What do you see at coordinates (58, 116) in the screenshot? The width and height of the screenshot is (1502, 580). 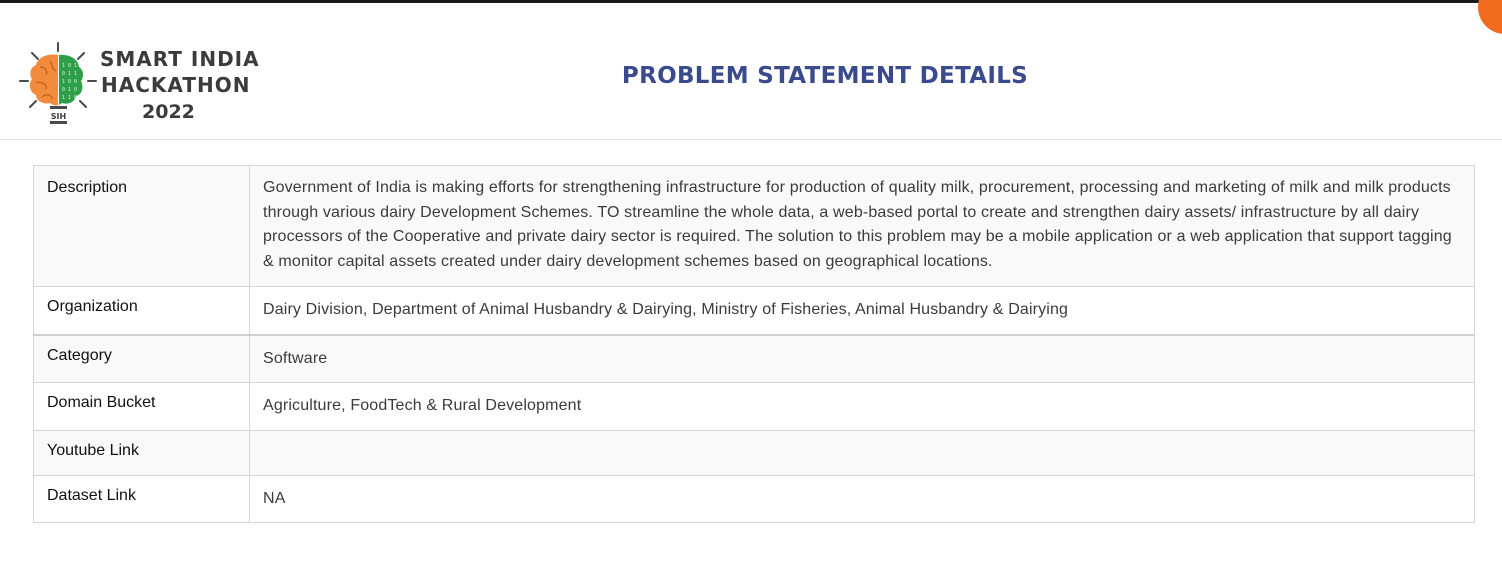 I see `sih-badge-text: SIH` at bounding box center [58, 116].